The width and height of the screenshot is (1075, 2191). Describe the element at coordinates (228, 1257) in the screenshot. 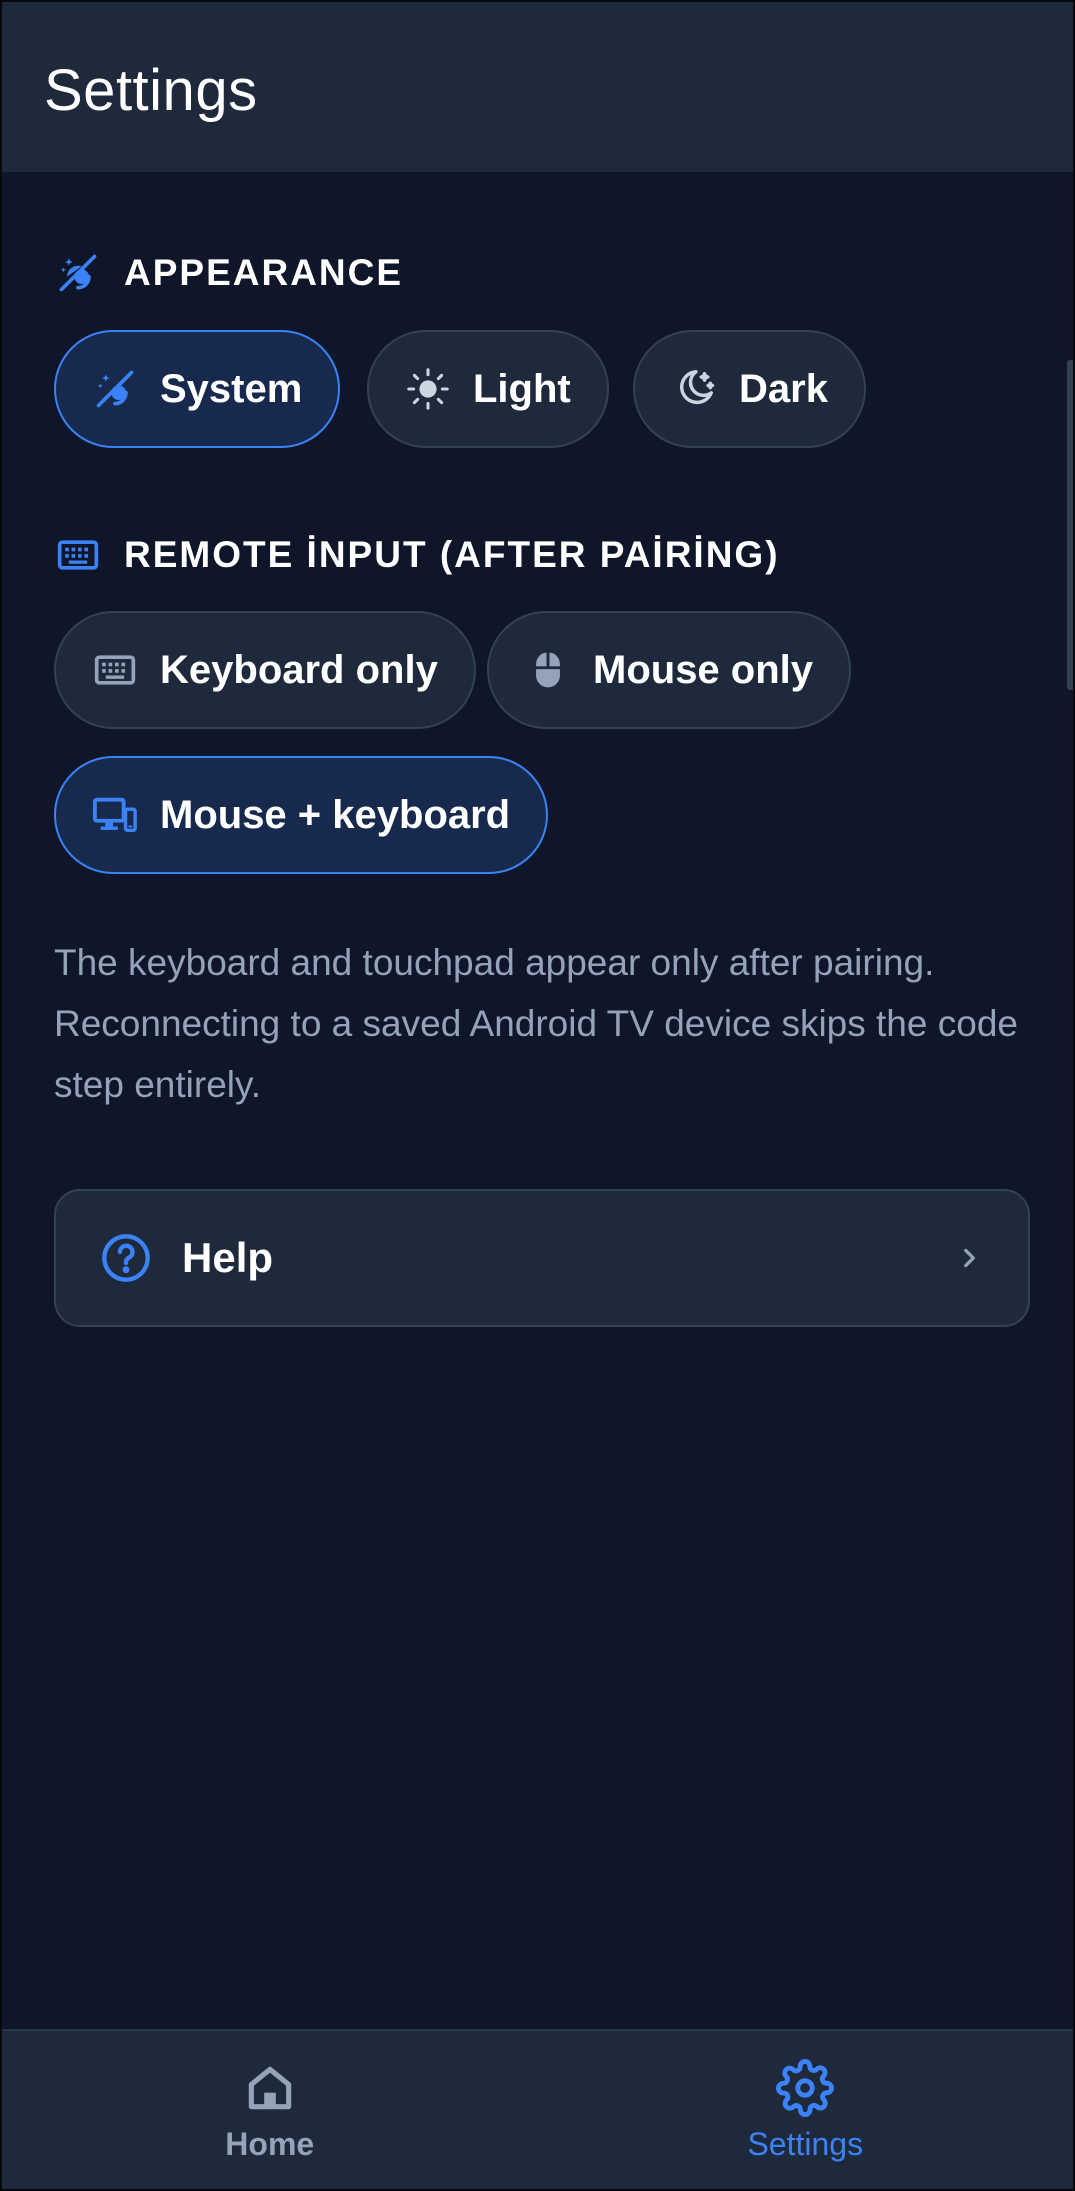

I see `help-label: Help` at that location.